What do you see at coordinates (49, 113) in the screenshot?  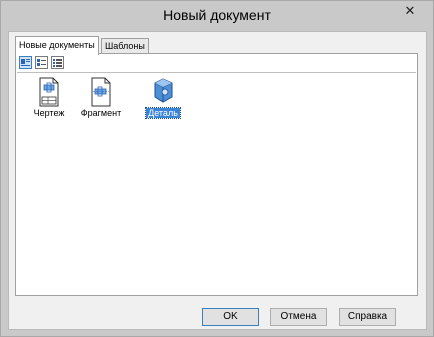 I see `document-label: Чертеж` at bounding box center [49, 113].